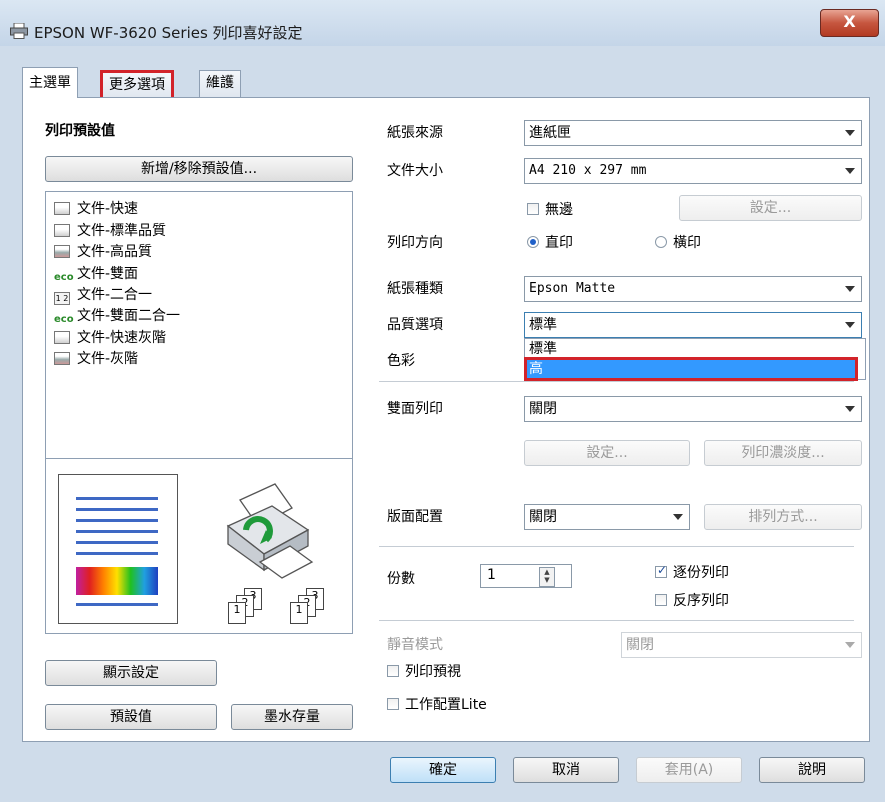  I want to click on color-label: 色彩, so click(401, 361).